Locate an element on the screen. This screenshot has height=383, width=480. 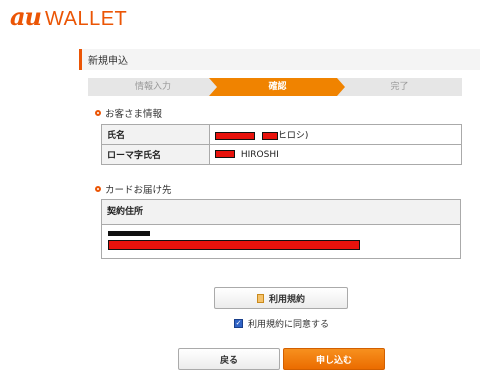
submit-button-label: 申し込む is located at coordinates (333, 360).